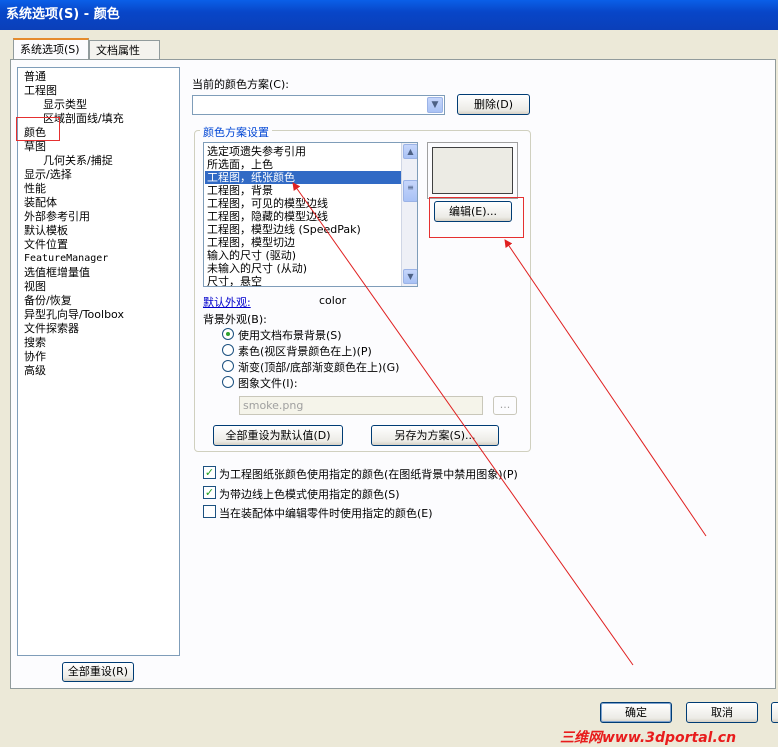 This screenshot has width=778, height=747. I want to click on ok-button: 确定, so click(636, 712).